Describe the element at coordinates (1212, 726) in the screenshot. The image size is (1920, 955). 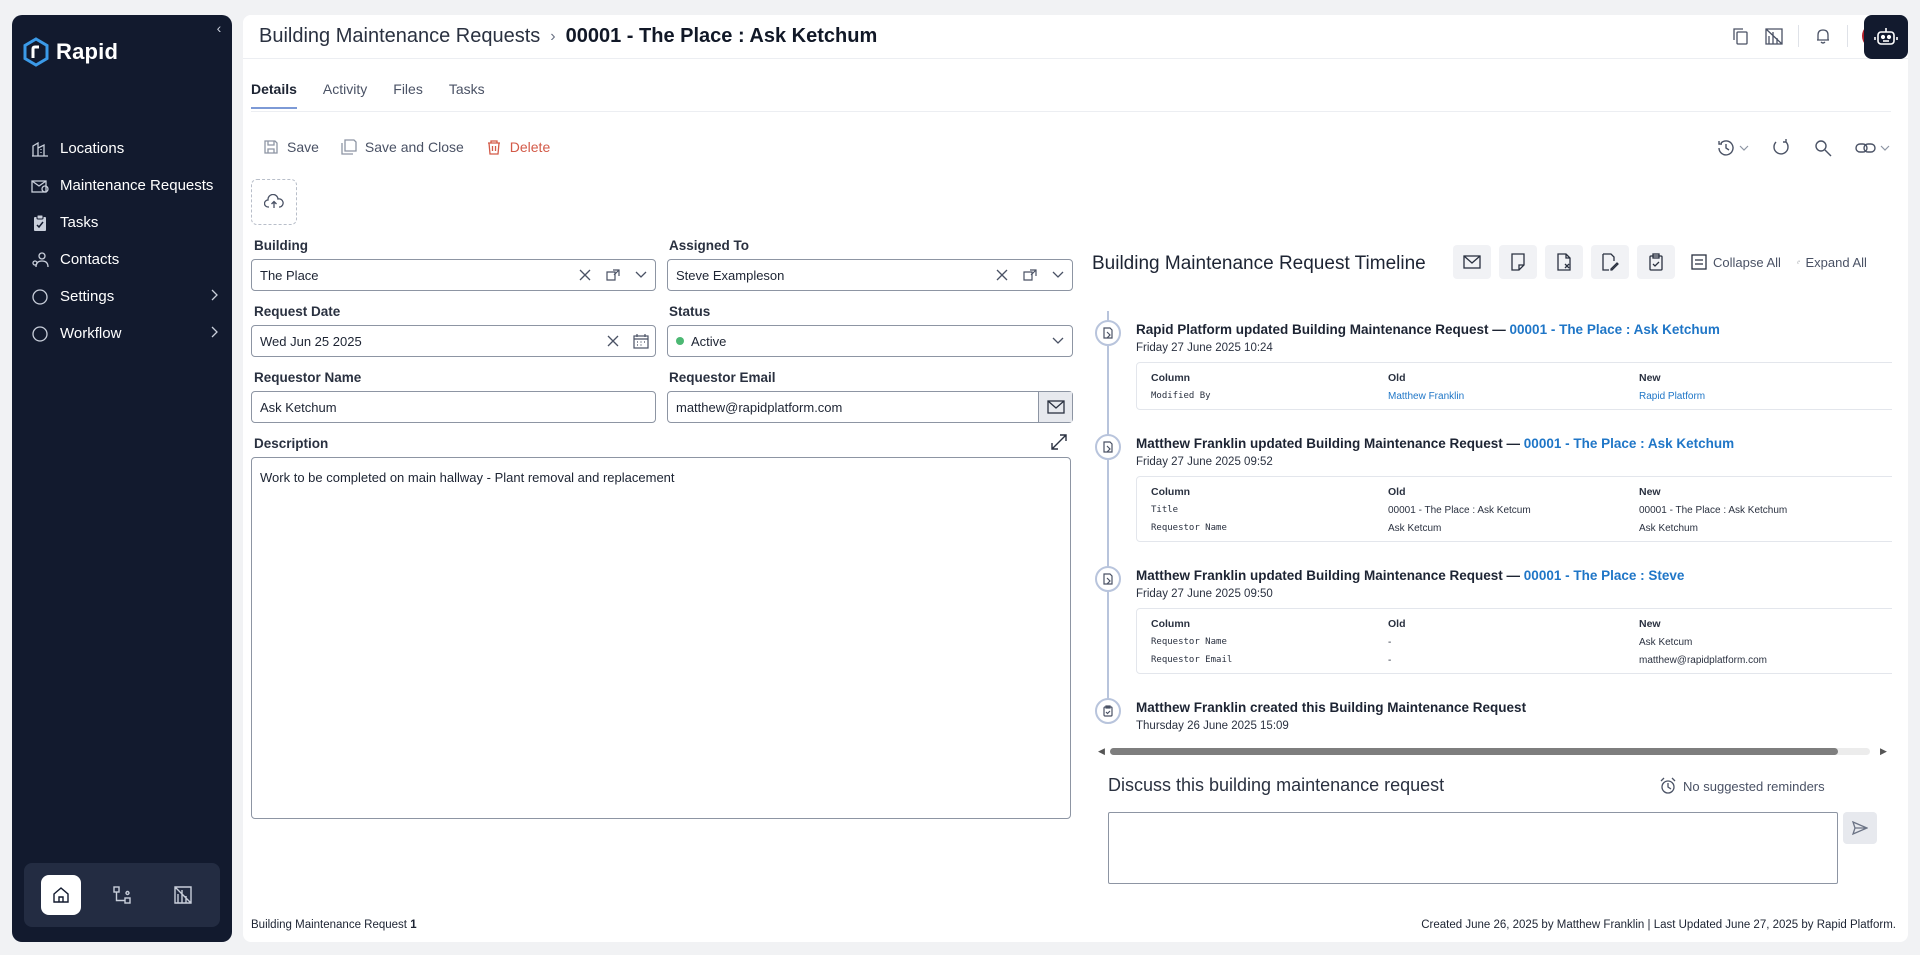
I see `timeline-entry-date: Thursday 26 June 2025 15:09` at that location.